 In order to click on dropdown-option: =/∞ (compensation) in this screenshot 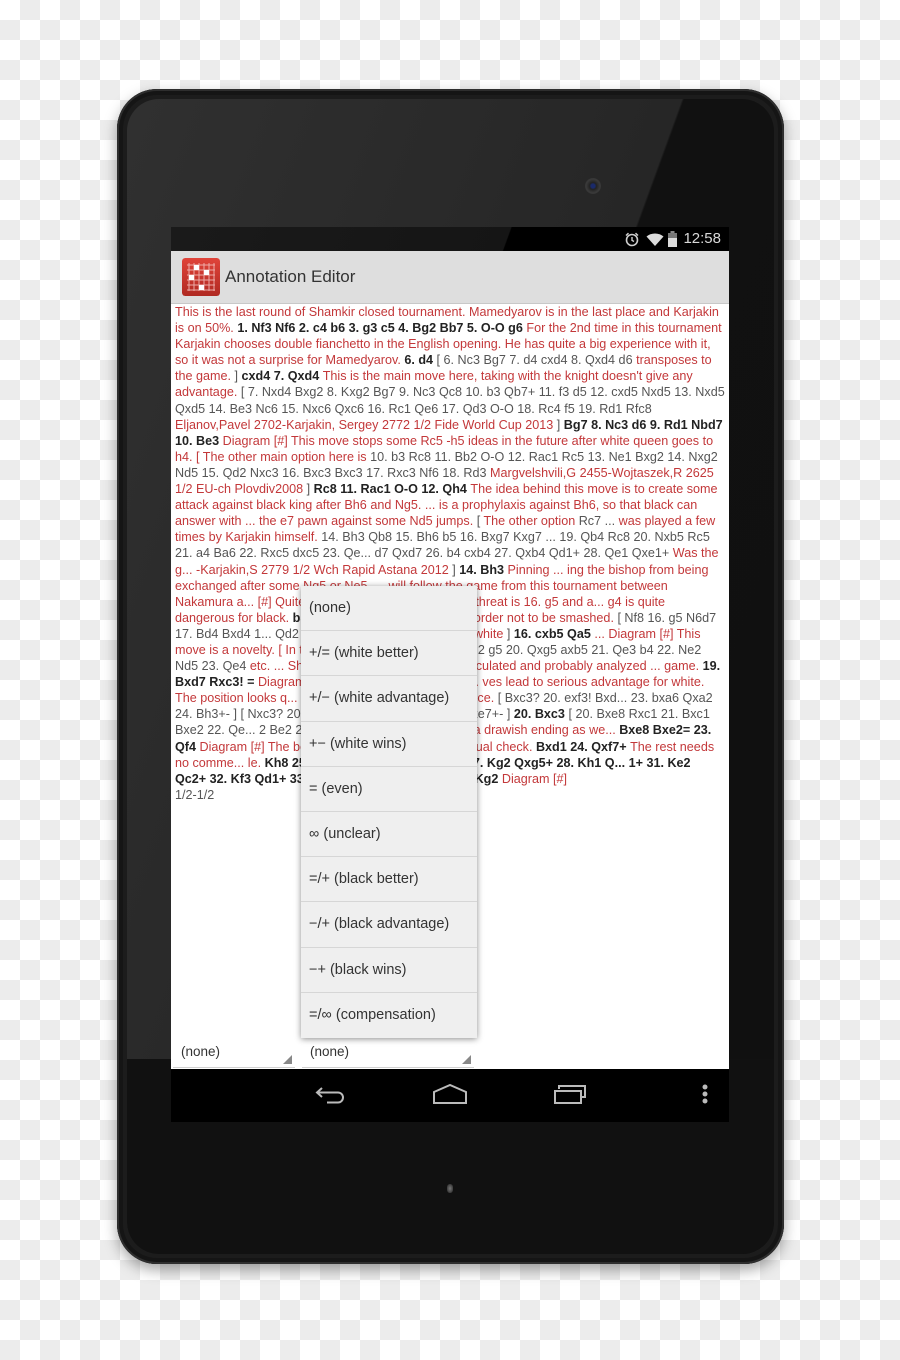, I will do `click(389, 1015)`.